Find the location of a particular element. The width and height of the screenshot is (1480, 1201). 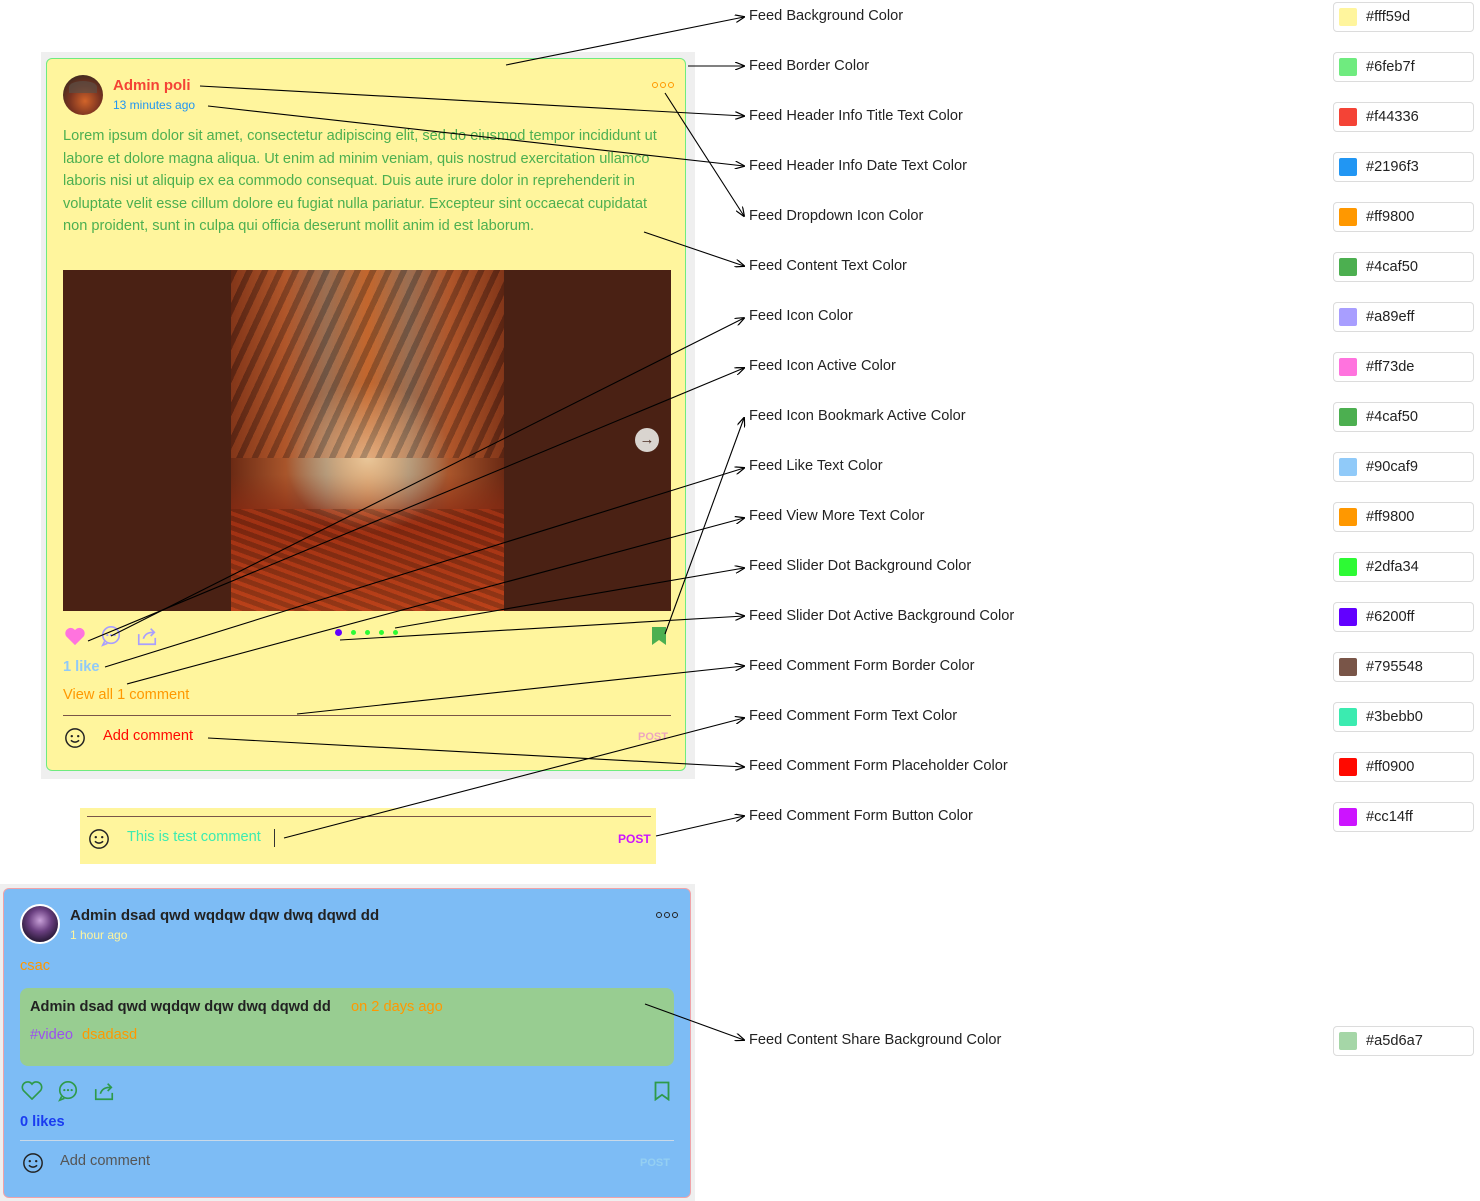

setting-label: Feed Header Info Date Text Color is located at coordinates (858, 166).